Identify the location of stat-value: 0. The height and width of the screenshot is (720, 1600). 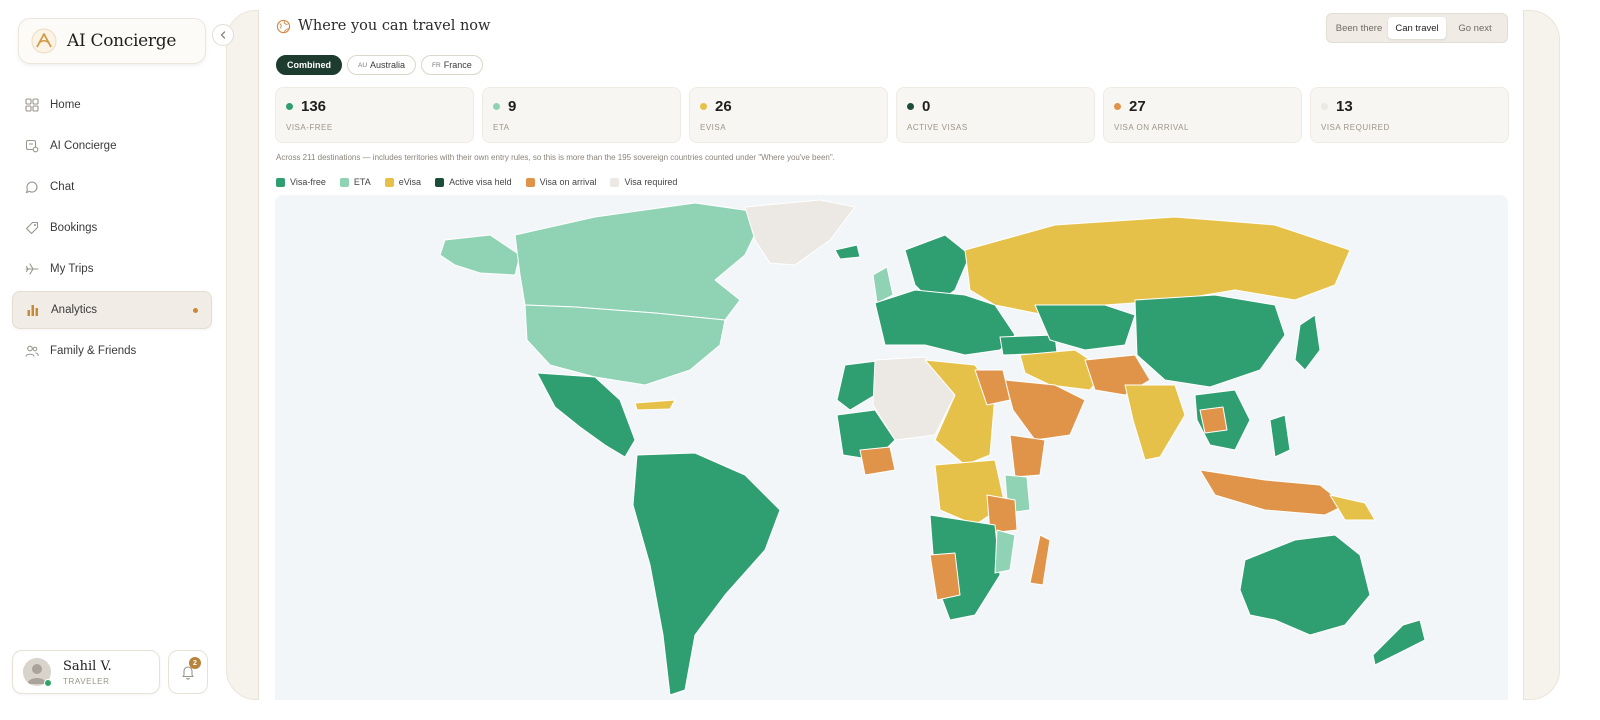
(926, 106).